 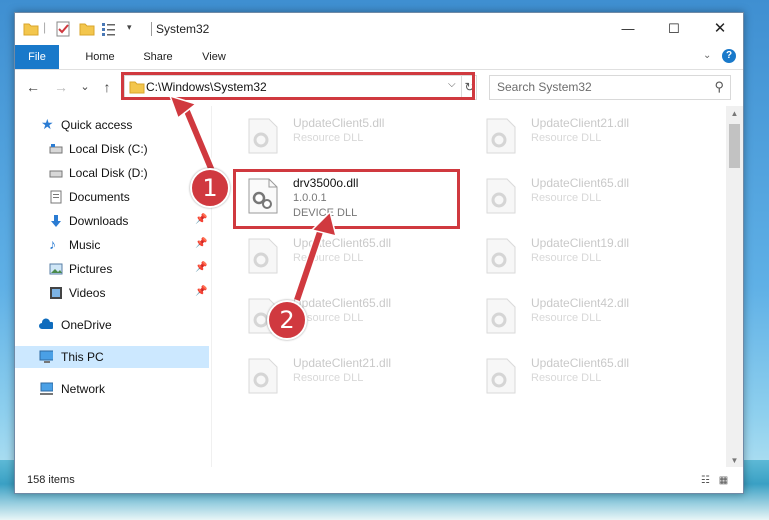 What do you see at coordinates (112, 389) in the screenshot?
I see `sidebar-item-network: Network` at bounding box center [112, 389].